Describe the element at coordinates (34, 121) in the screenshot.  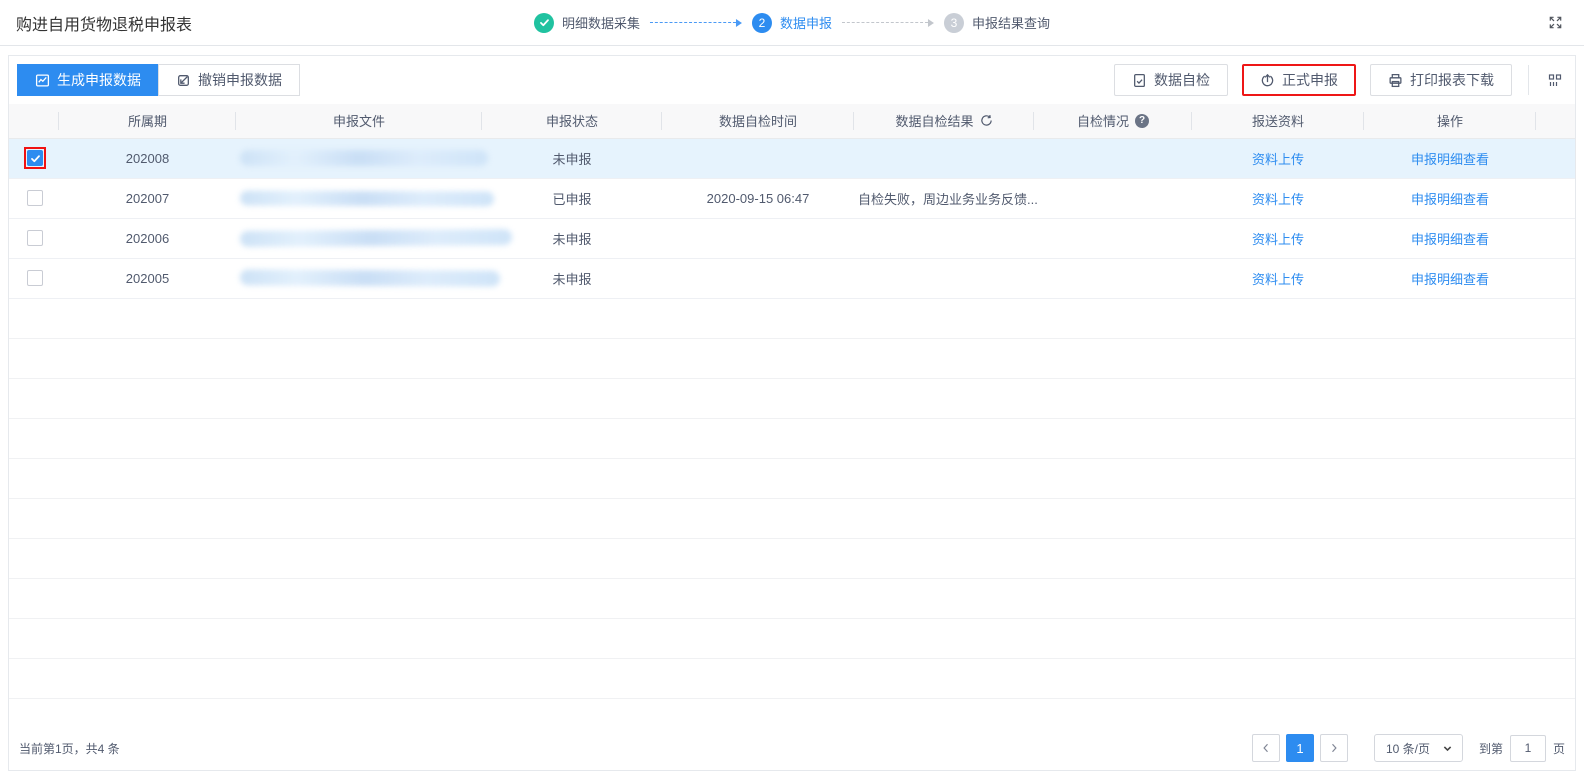
I see `header-checkbox-cell` at that location.